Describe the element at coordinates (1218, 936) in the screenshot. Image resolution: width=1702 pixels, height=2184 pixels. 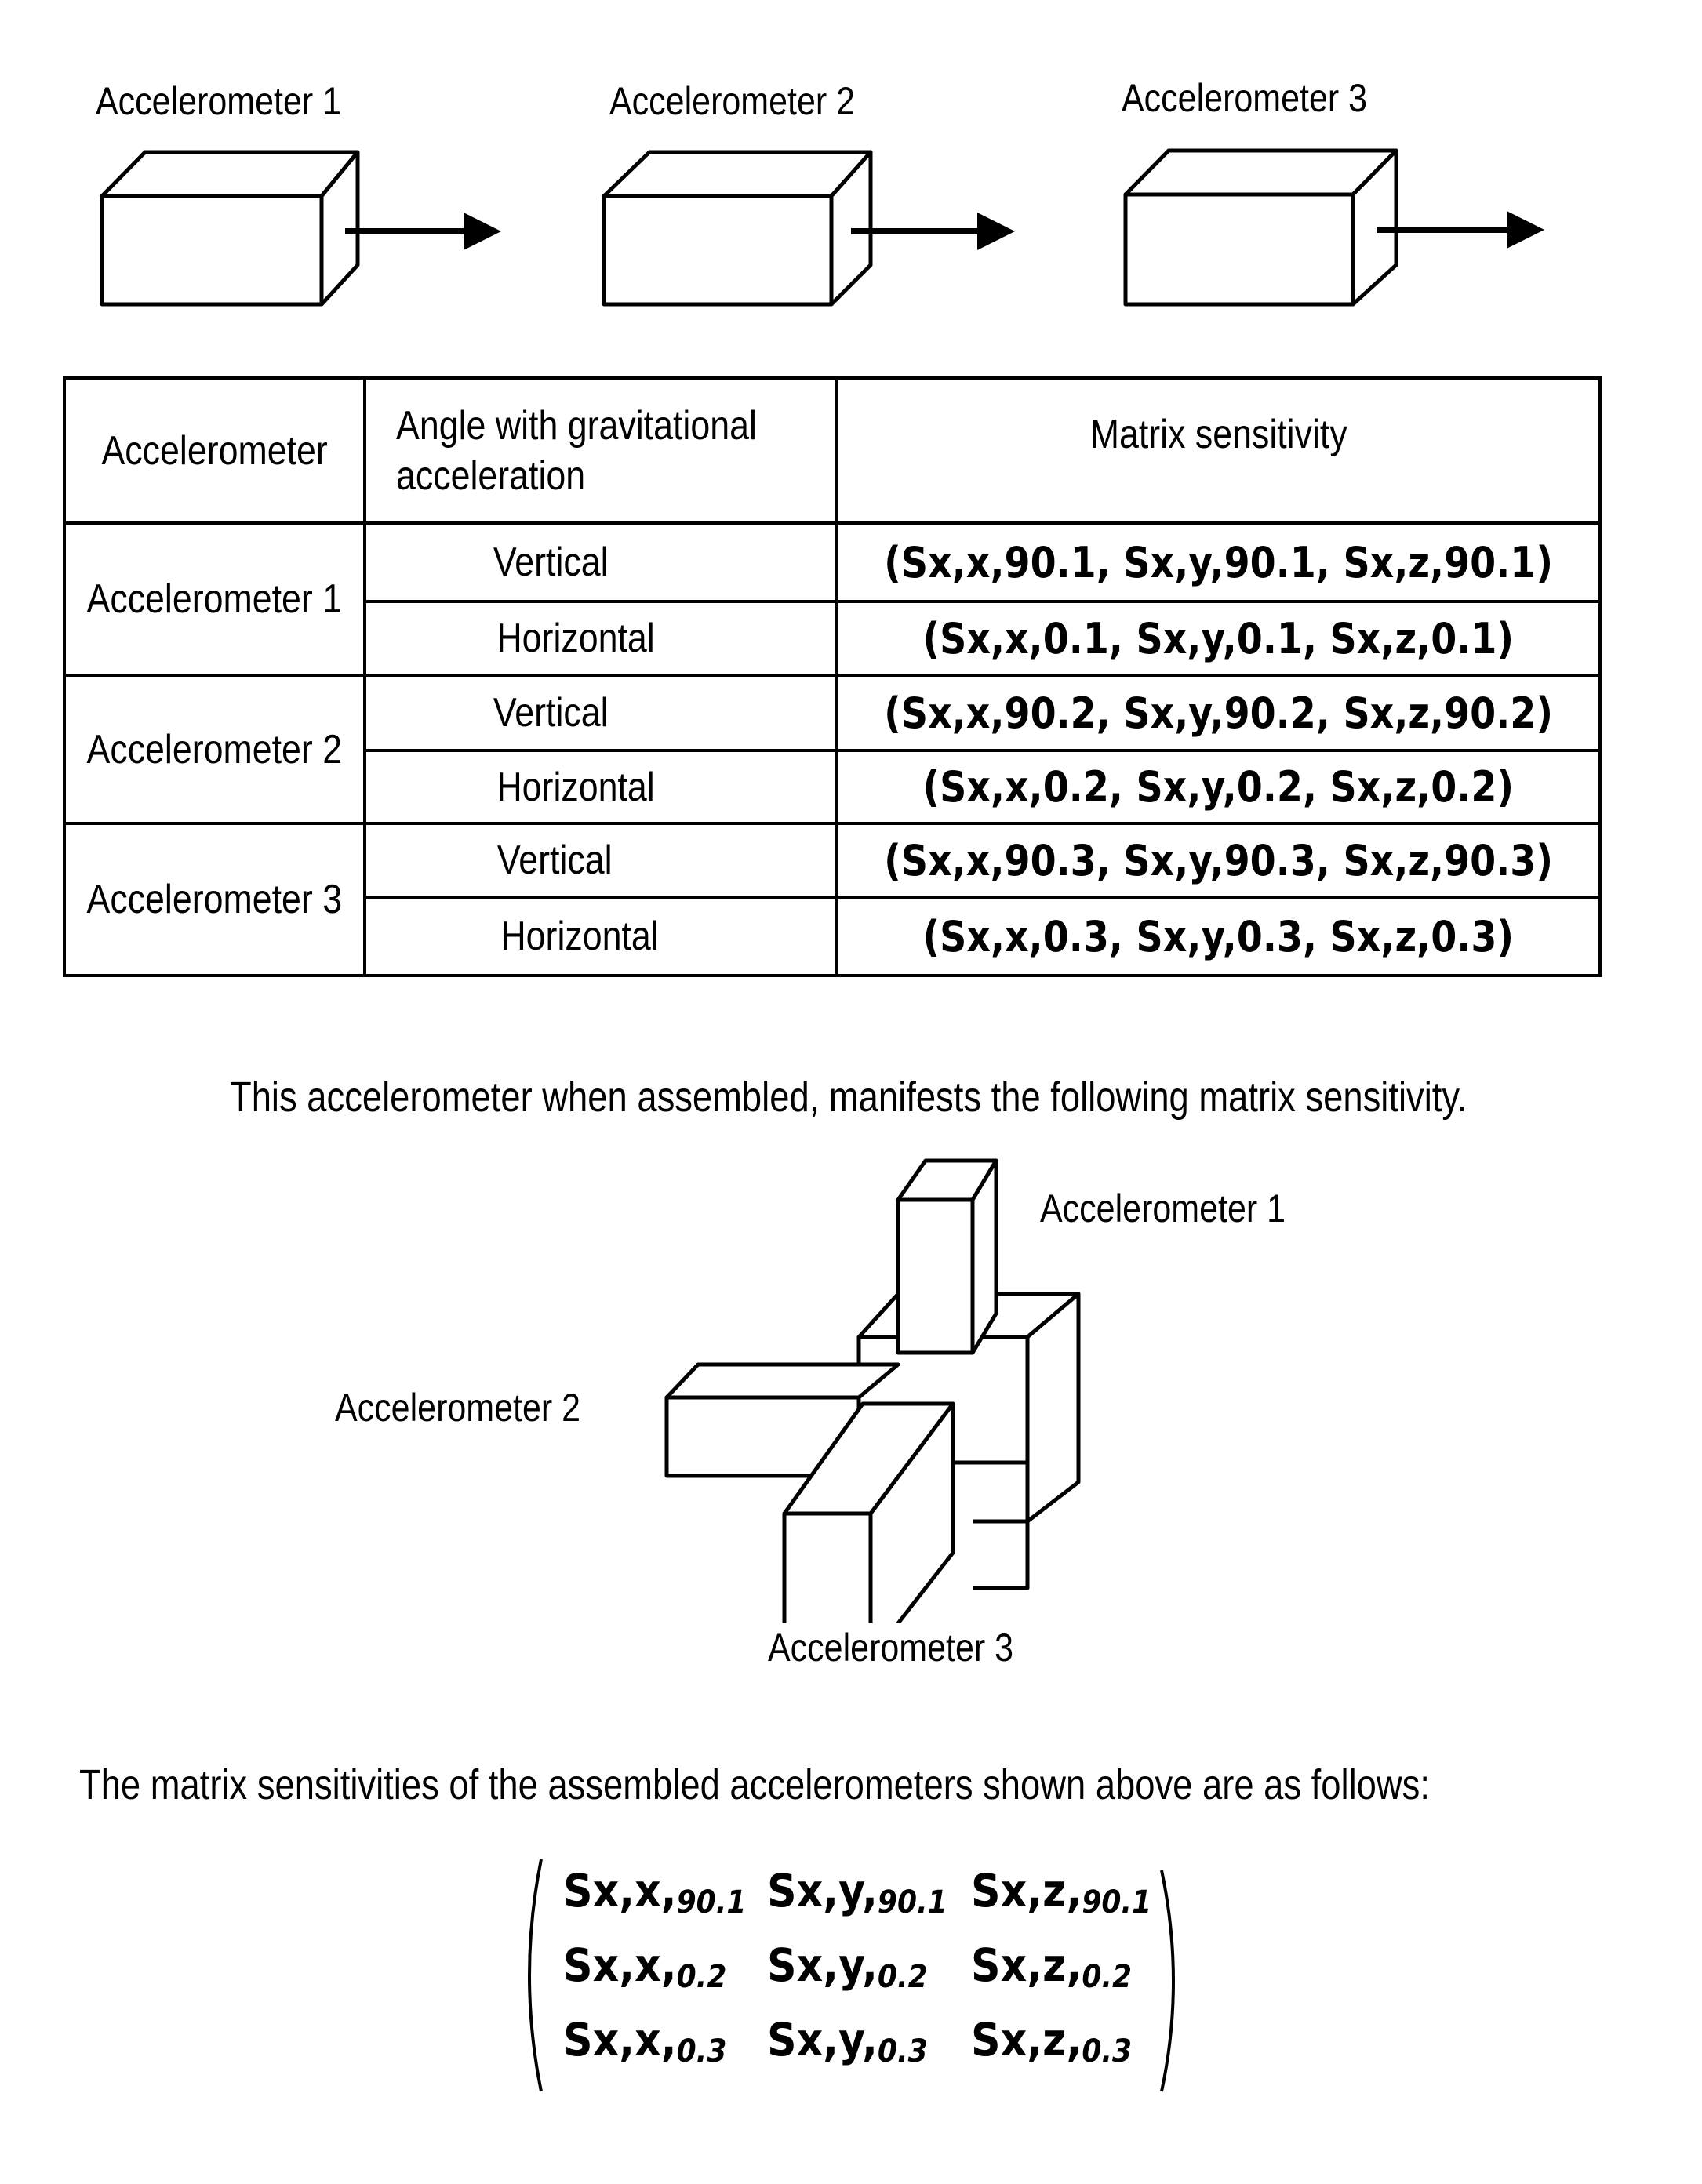
I see `cell-sensitivity: (Sx,x,0.3, Sx,y,0.3, Sx,z,0.3)` at that location.